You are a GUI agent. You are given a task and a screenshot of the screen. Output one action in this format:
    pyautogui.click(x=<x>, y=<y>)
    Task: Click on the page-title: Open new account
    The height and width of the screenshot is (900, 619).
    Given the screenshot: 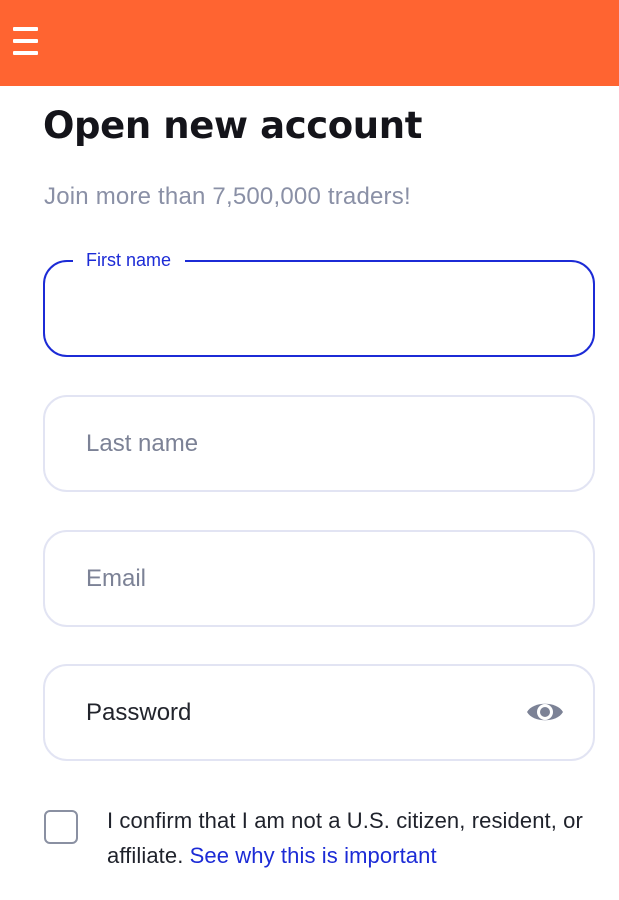 What is the action you would take?
    pyautogui.click(x=232, y=125)
    